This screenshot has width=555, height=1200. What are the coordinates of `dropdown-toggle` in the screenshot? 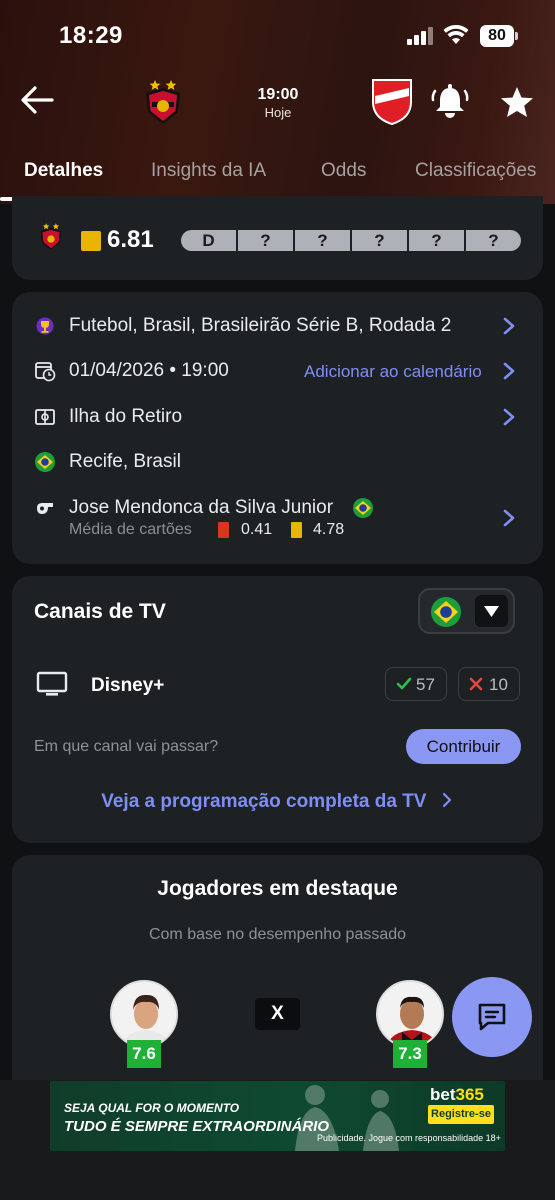 It's located at (491, 611).